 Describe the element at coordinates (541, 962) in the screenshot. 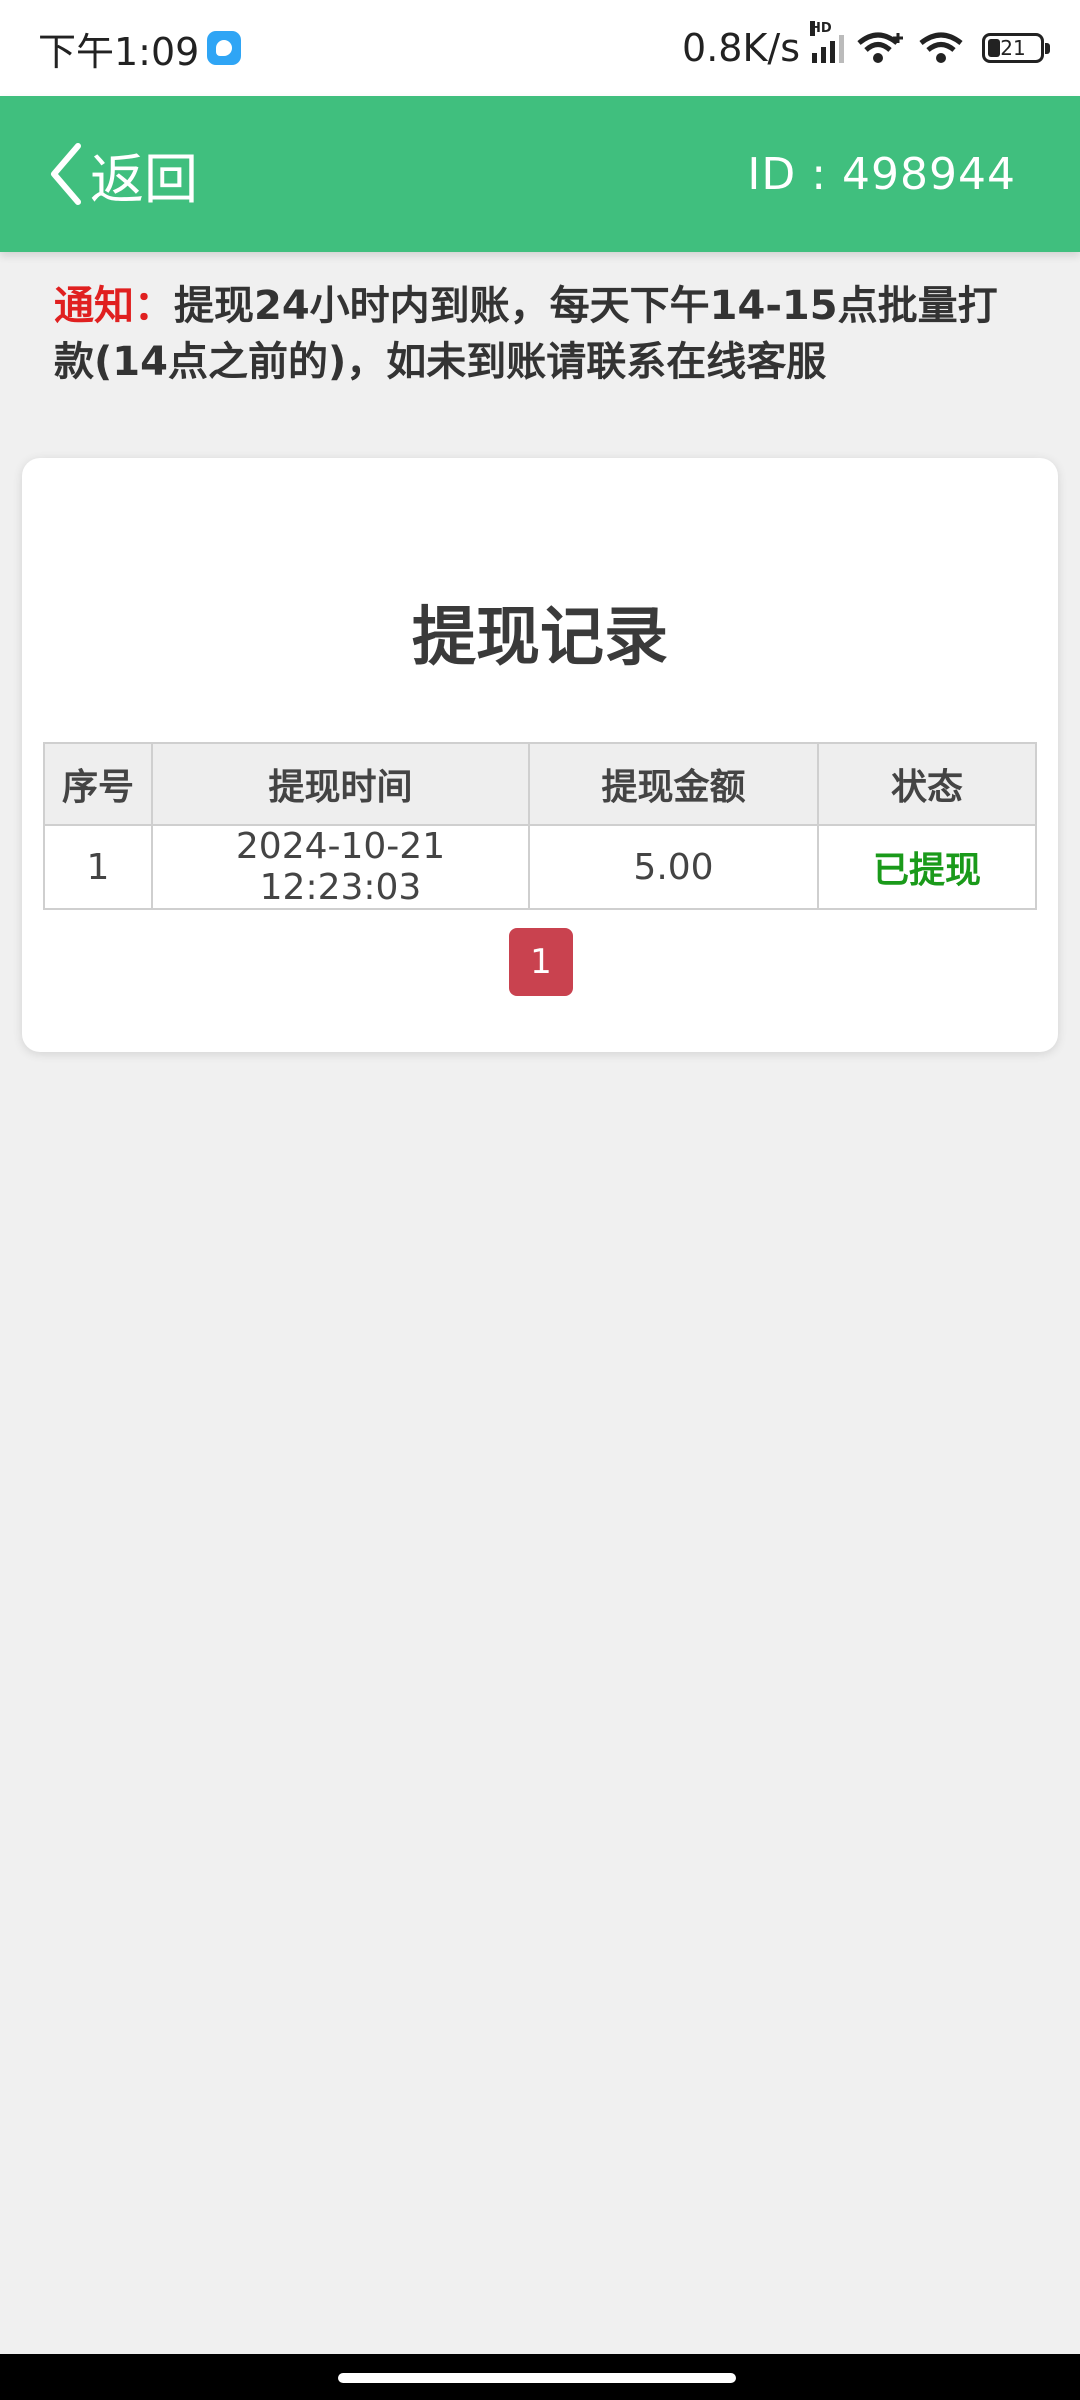

I see `page-button-1: 1` at that location.